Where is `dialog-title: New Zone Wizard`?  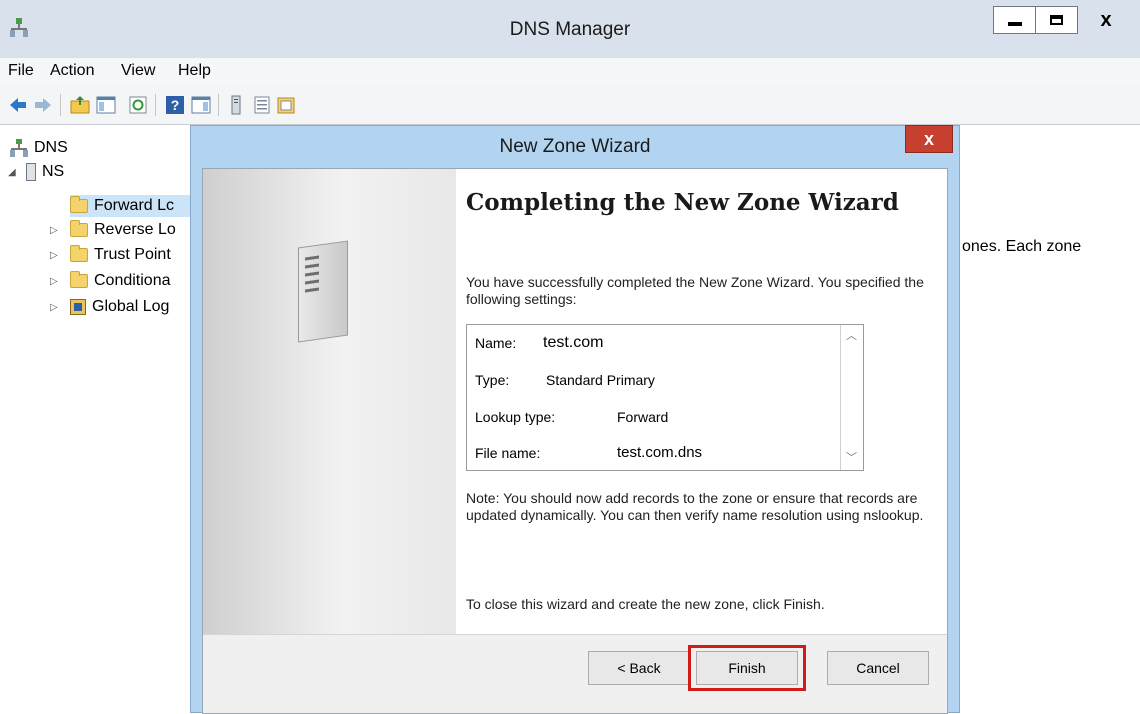
dialog-title: New Zone Wizard is located at coordinates (575, 146).